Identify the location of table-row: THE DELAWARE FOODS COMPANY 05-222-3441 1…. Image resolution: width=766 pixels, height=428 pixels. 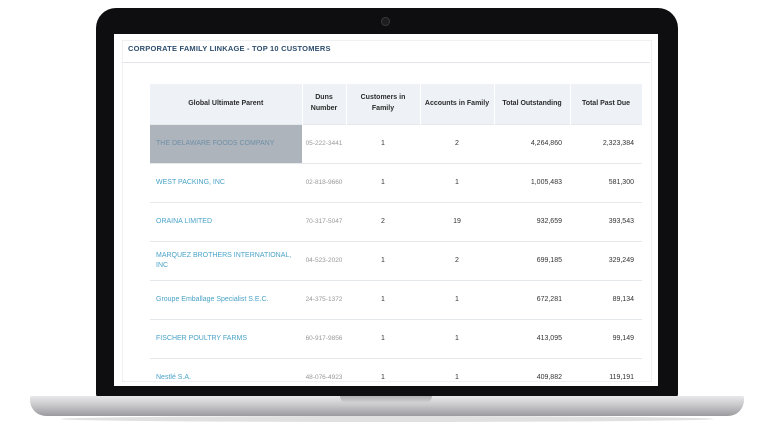
(396, 144).